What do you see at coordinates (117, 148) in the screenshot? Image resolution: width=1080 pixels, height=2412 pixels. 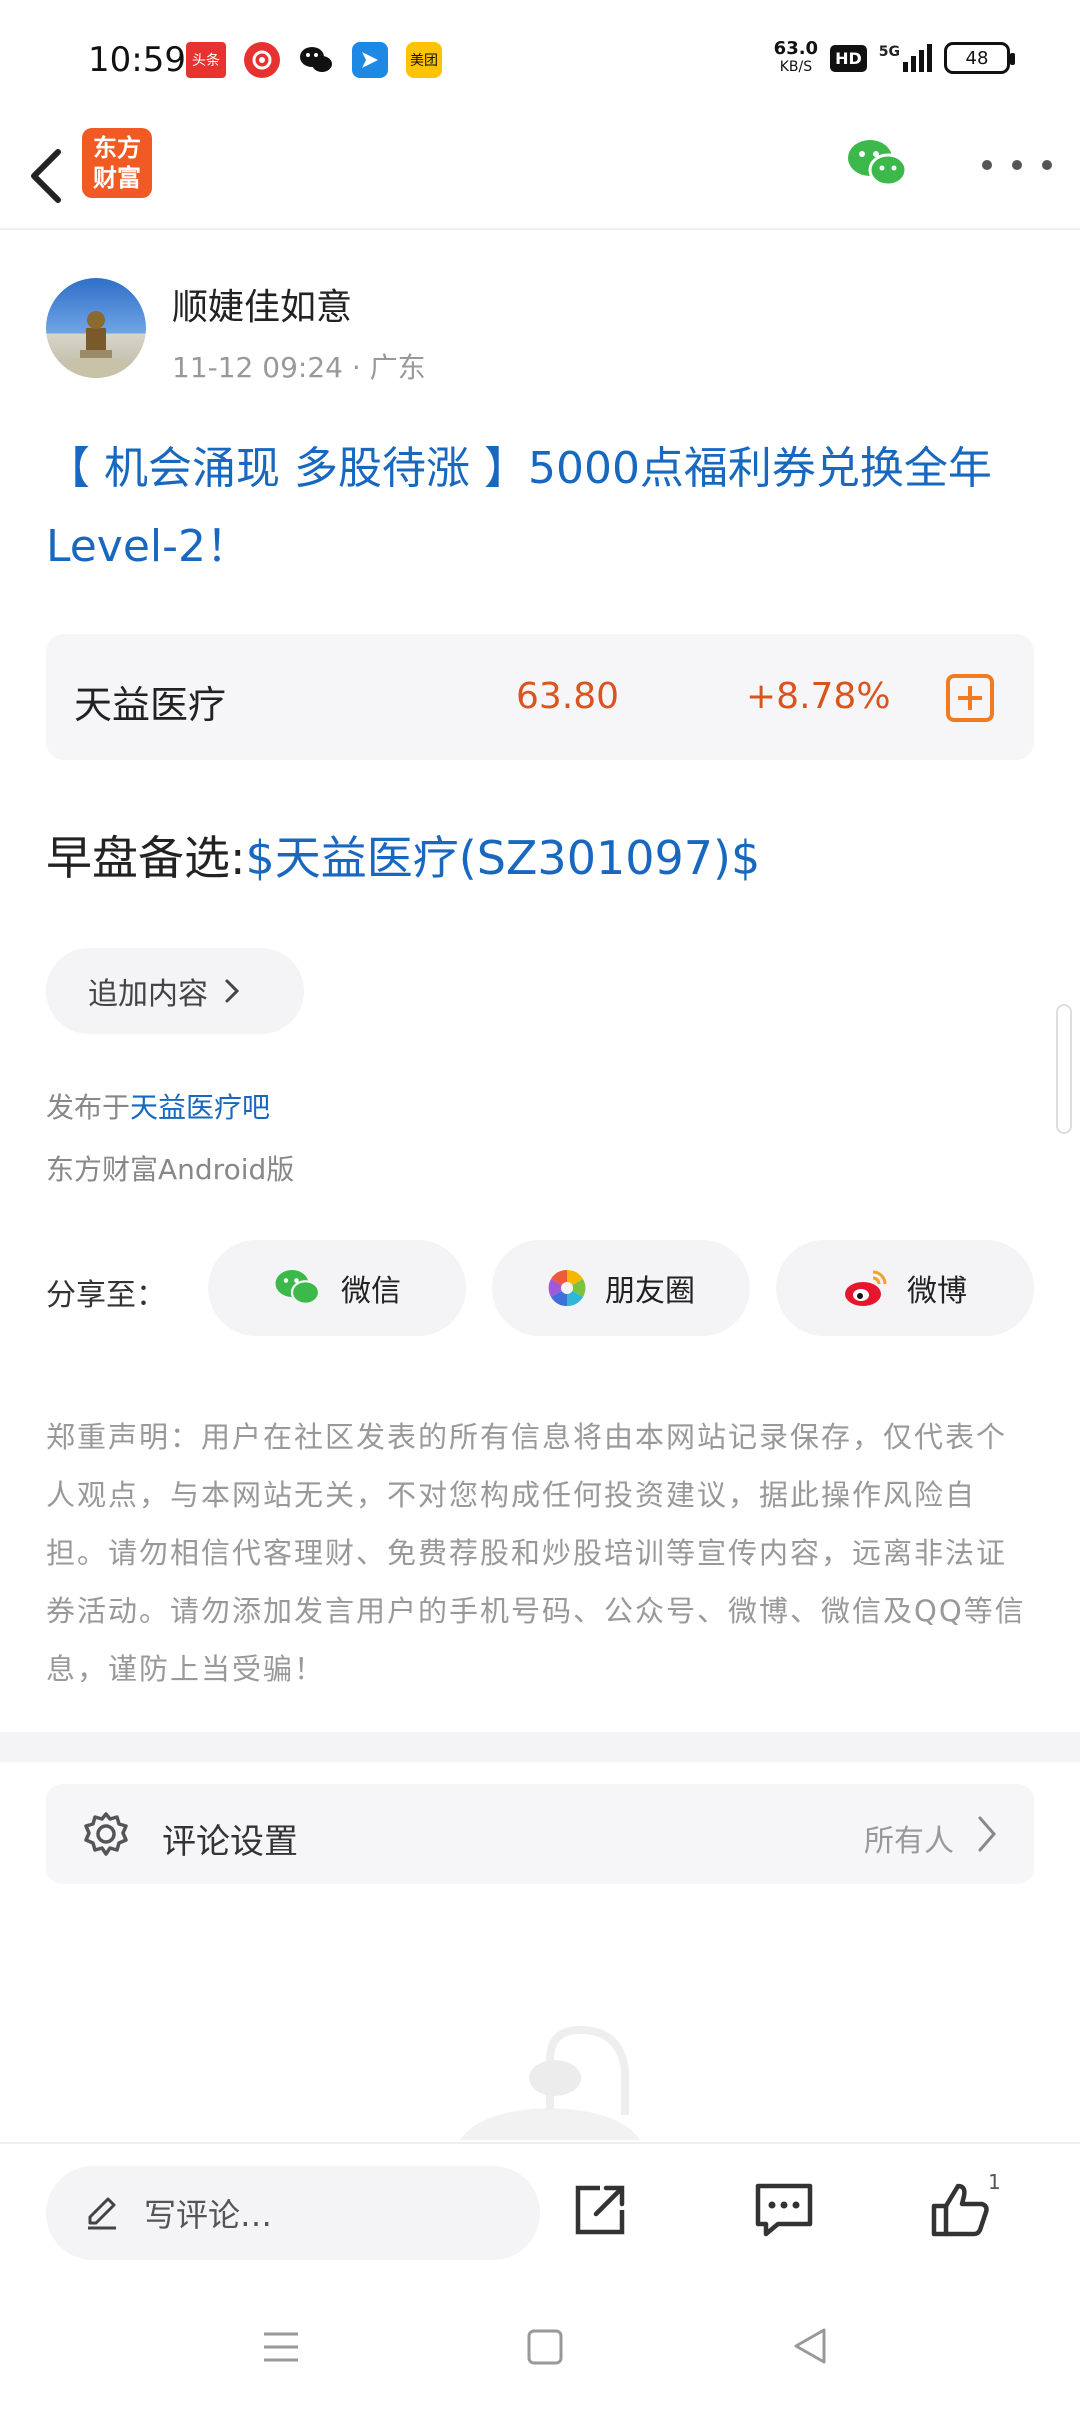 I see `logo-line1: 东方` at bounding box center [117, 148].